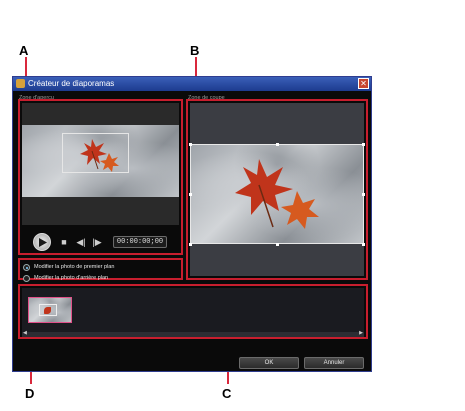 The height and width of the screenshot is (411, 465). Describe the element at coordinates (195, 50) in the screenshot. I see `callout-b: B` at that location.